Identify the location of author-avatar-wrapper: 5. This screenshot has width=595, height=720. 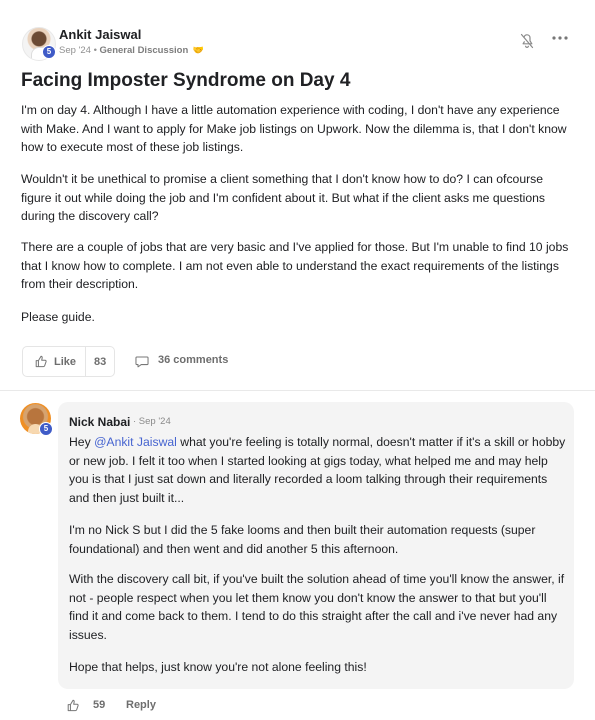
(39, 44).